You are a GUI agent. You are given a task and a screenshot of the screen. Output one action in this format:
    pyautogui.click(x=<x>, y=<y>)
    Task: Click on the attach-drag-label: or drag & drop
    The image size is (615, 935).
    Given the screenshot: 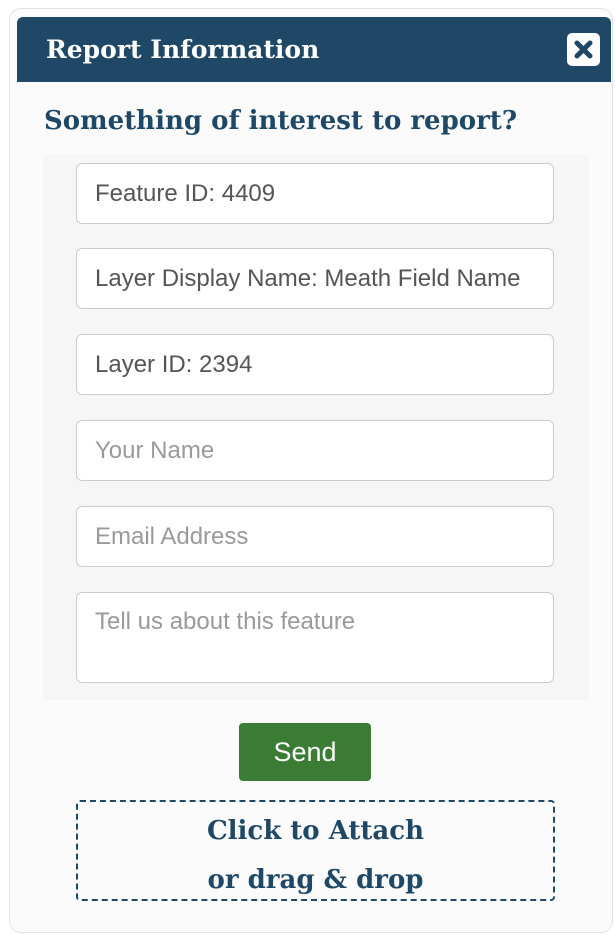 What is the action you would take?
    pyautogui.click(x=315, y=880)
    